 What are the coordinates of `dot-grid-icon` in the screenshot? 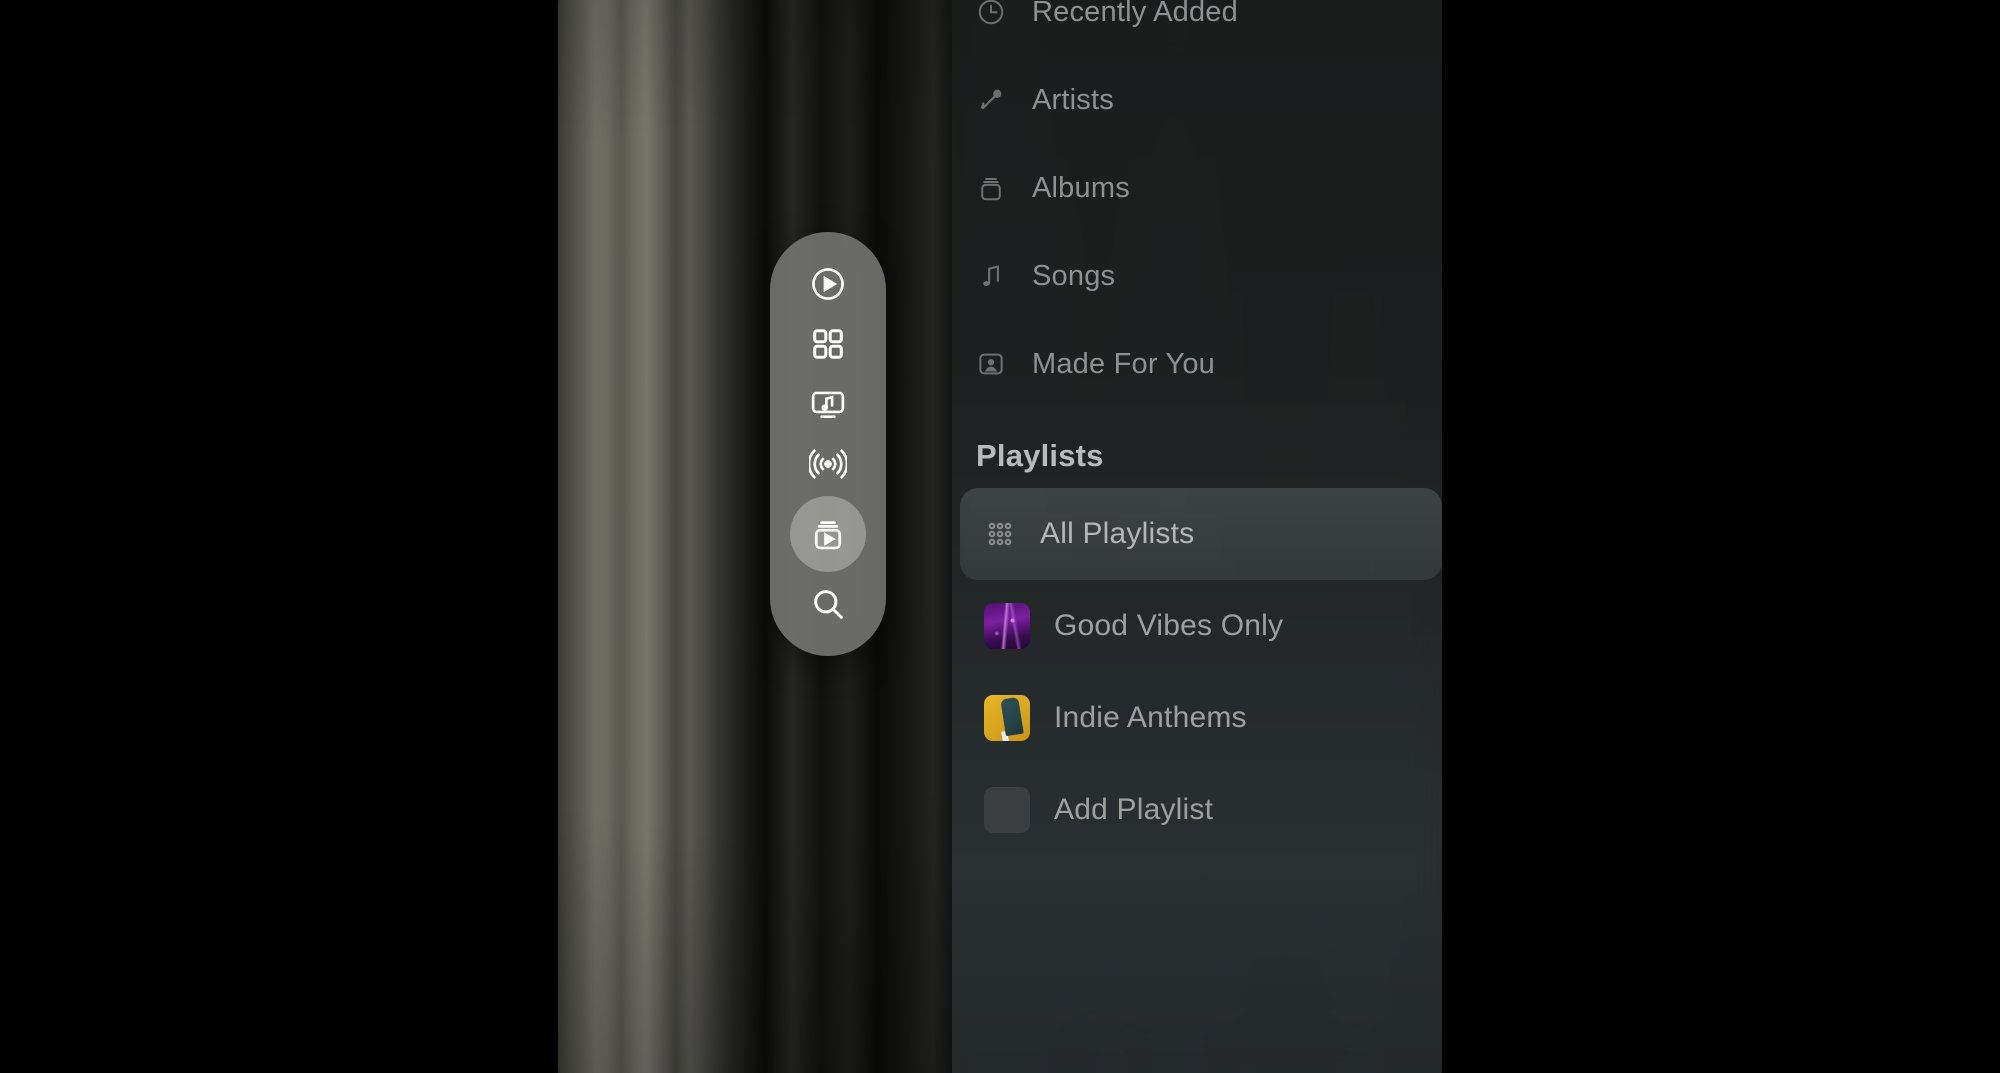 It's located at (1000, 534).